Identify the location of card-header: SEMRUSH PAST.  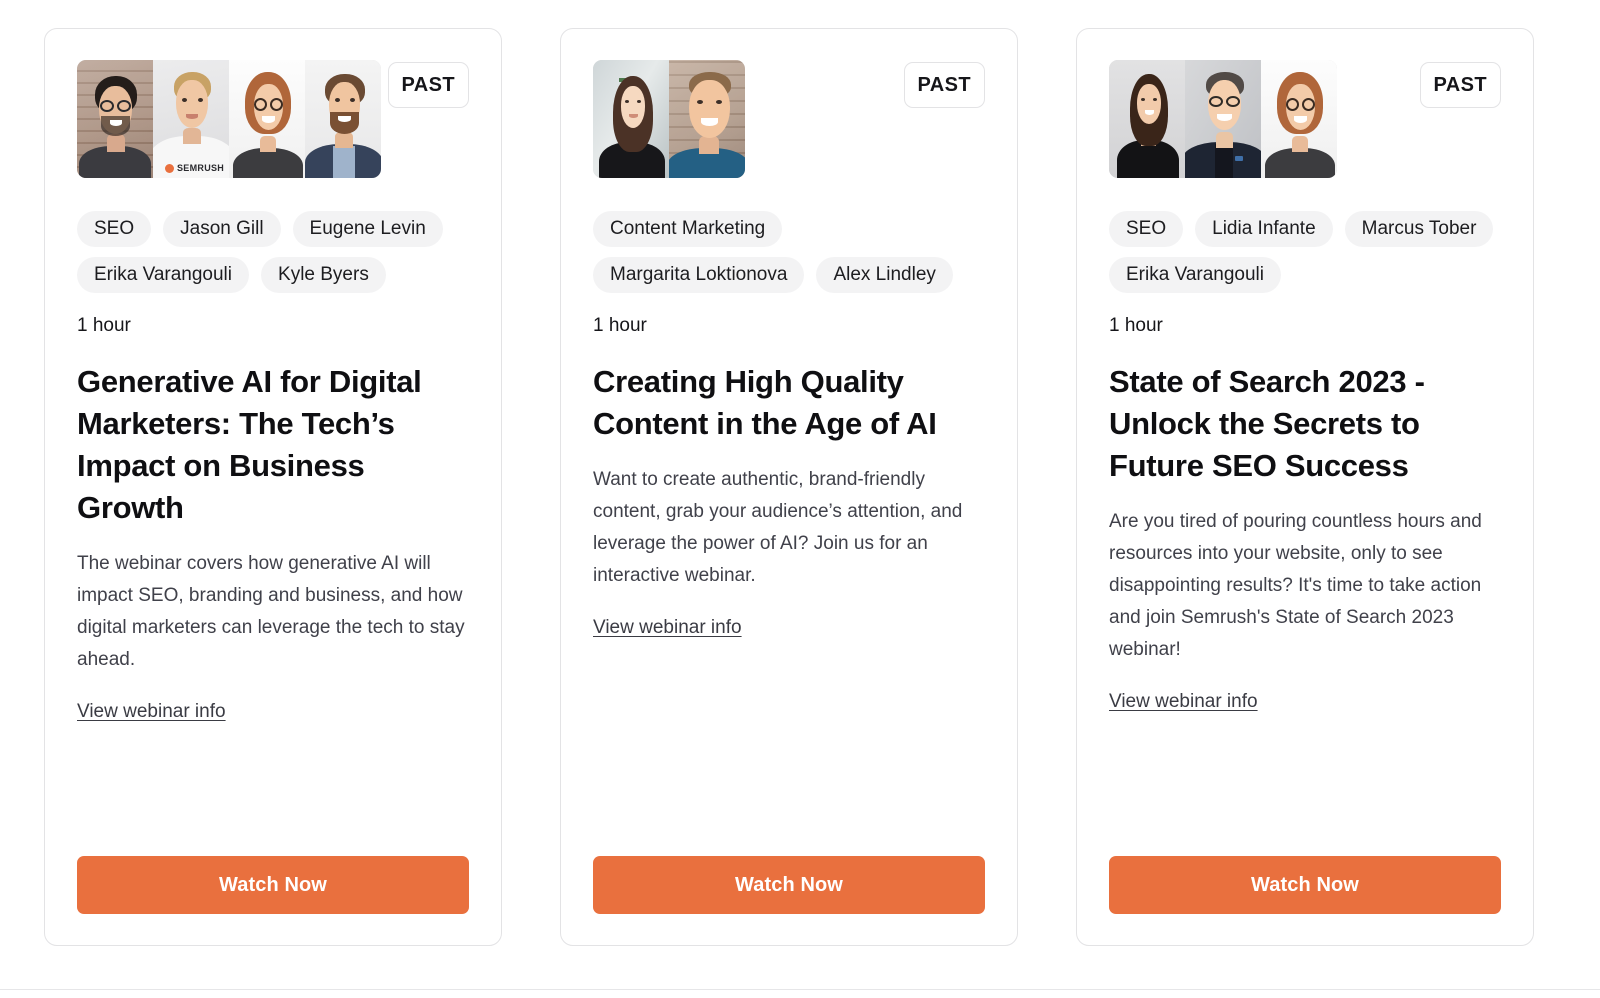
(273, 120).